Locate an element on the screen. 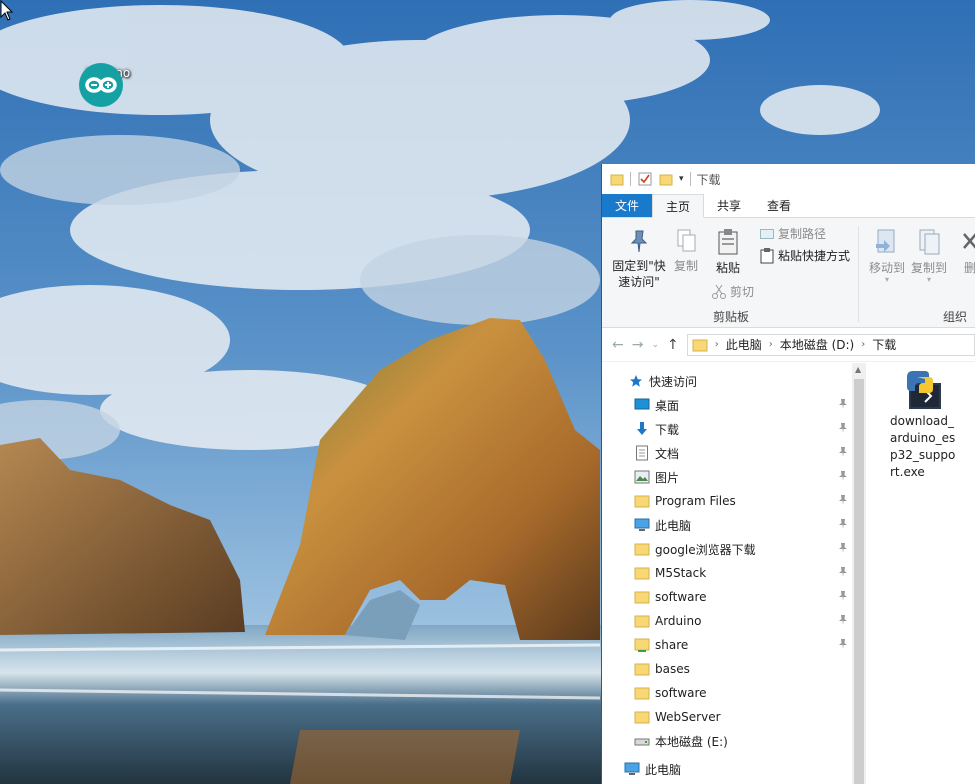  drive-icon is located at coordinates (642, 741).